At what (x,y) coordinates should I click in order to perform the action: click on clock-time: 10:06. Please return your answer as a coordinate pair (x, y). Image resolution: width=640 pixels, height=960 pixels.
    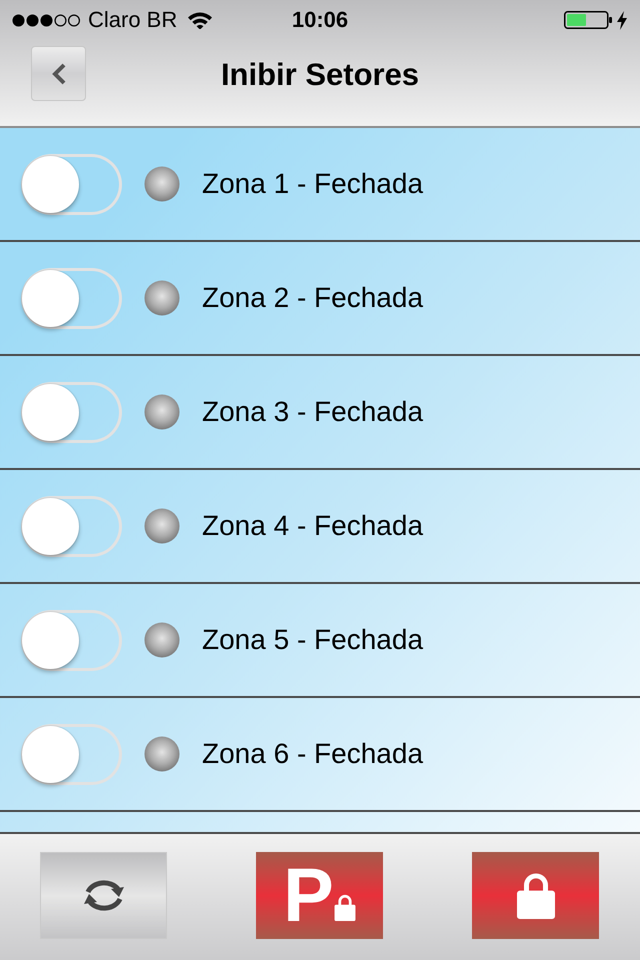
    Looking at the image, I should click on (320, 20).